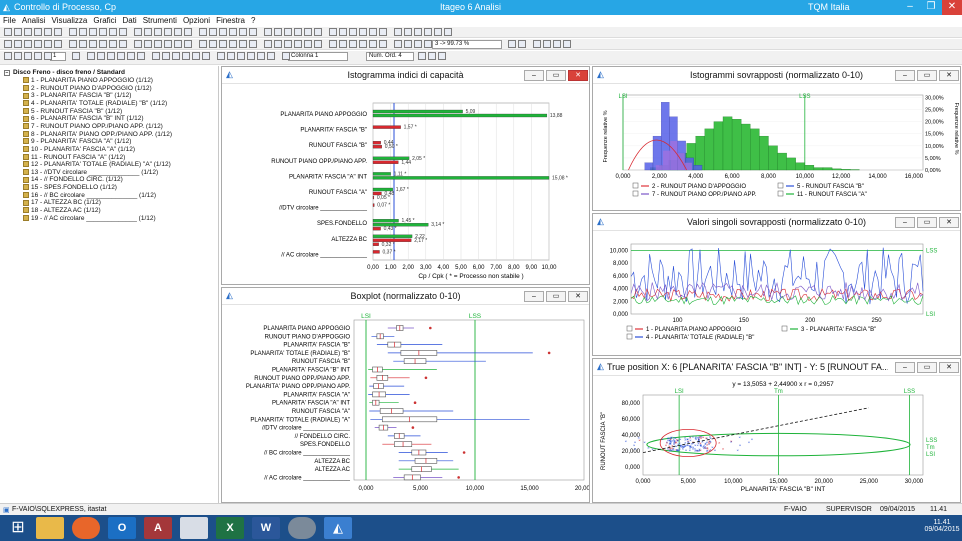 This screenshot has width=962, height=541. What do you see at coordinates (34, 20) in the screenshot?
I see `menu-analisi: Analisi` at bounding box center [34, 20].